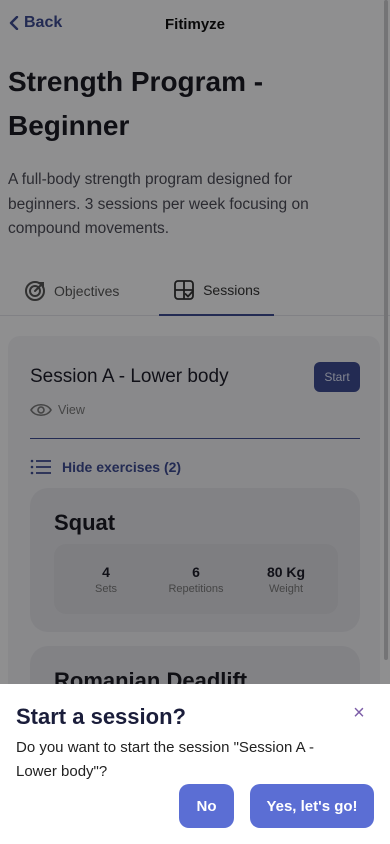 Image resolution: width=390 pixels, height=844 pixels. I want to click on confirm-button: Yes, let's go!, so click(312, 806).